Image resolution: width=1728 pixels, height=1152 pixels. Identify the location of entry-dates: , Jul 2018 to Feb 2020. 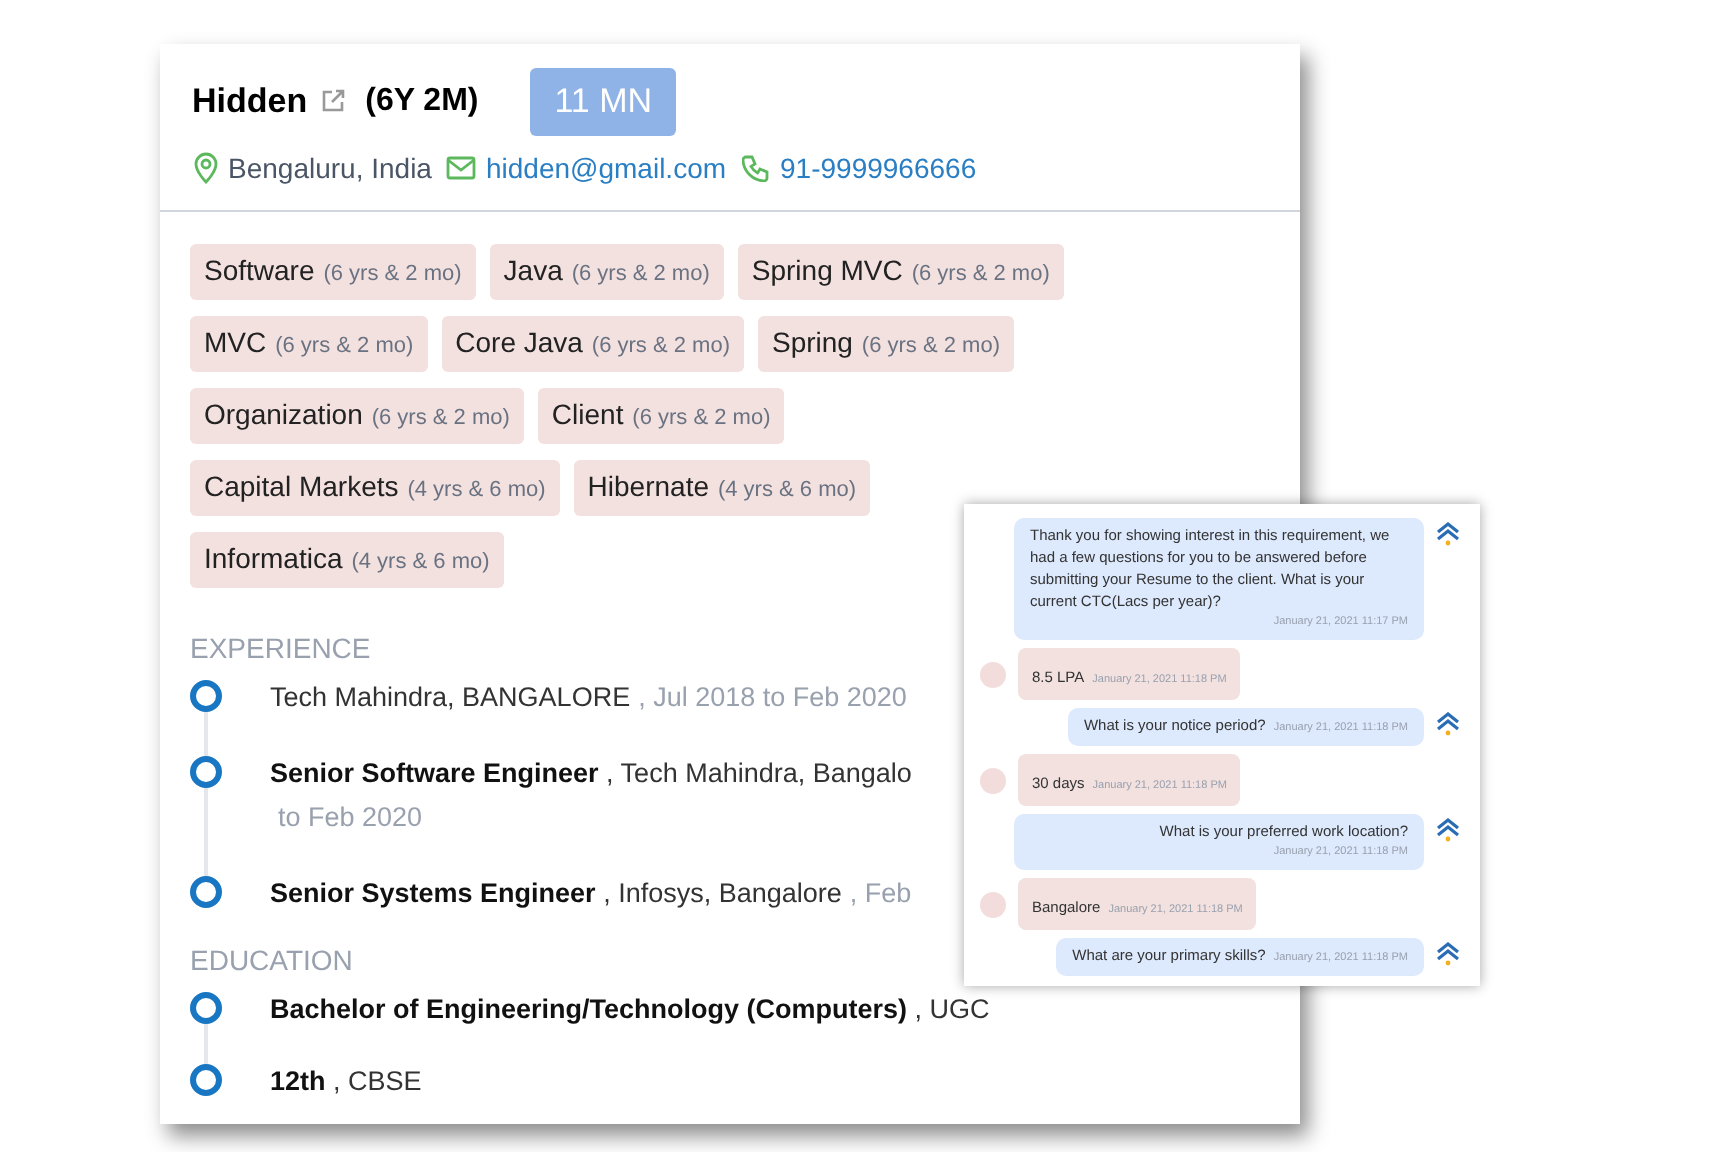
(771, 697).